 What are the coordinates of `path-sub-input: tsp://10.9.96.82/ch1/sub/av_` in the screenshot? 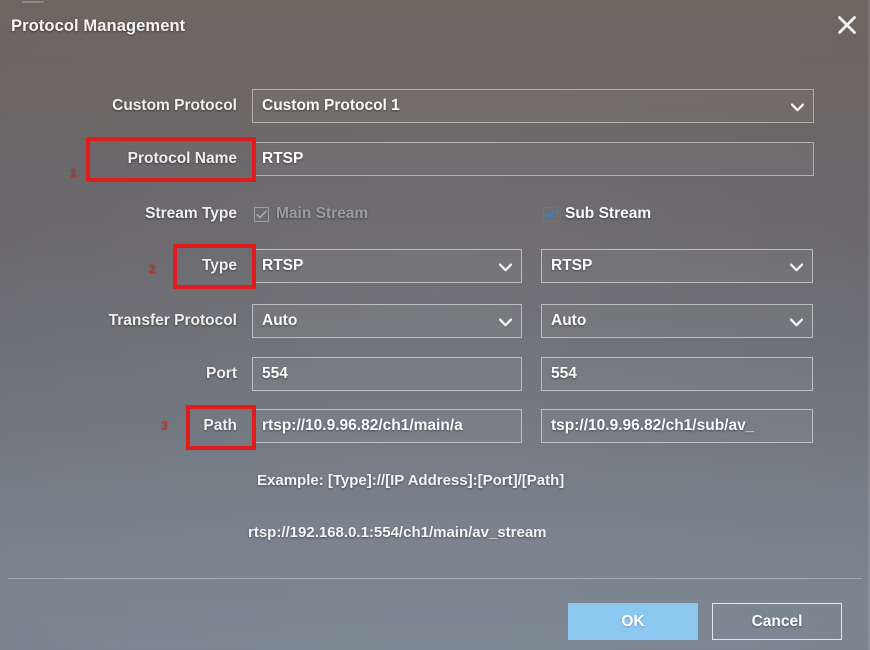 It's located at (677, 426).